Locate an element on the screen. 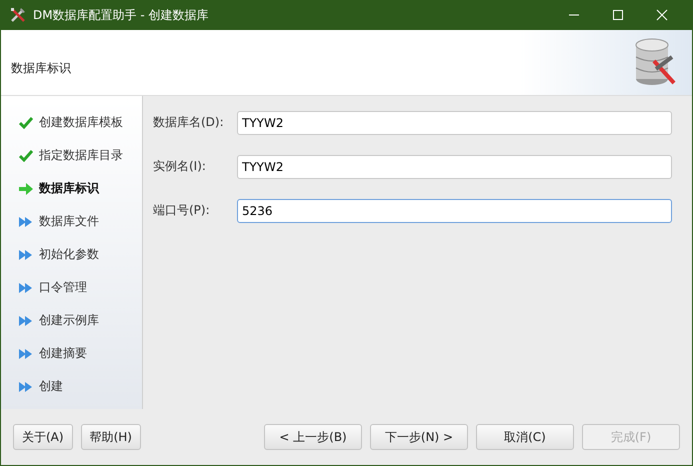 This screenshot has height=466, width=693. field-label: 实例名(I): is located at coordinates (180, 166).